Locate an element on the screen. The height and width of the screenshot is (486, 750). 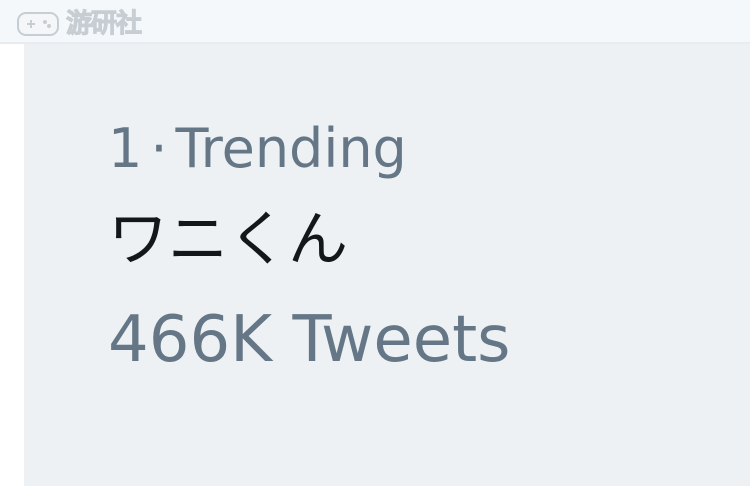
watermark-text: 游研社 is located at coordinates (103, 24).